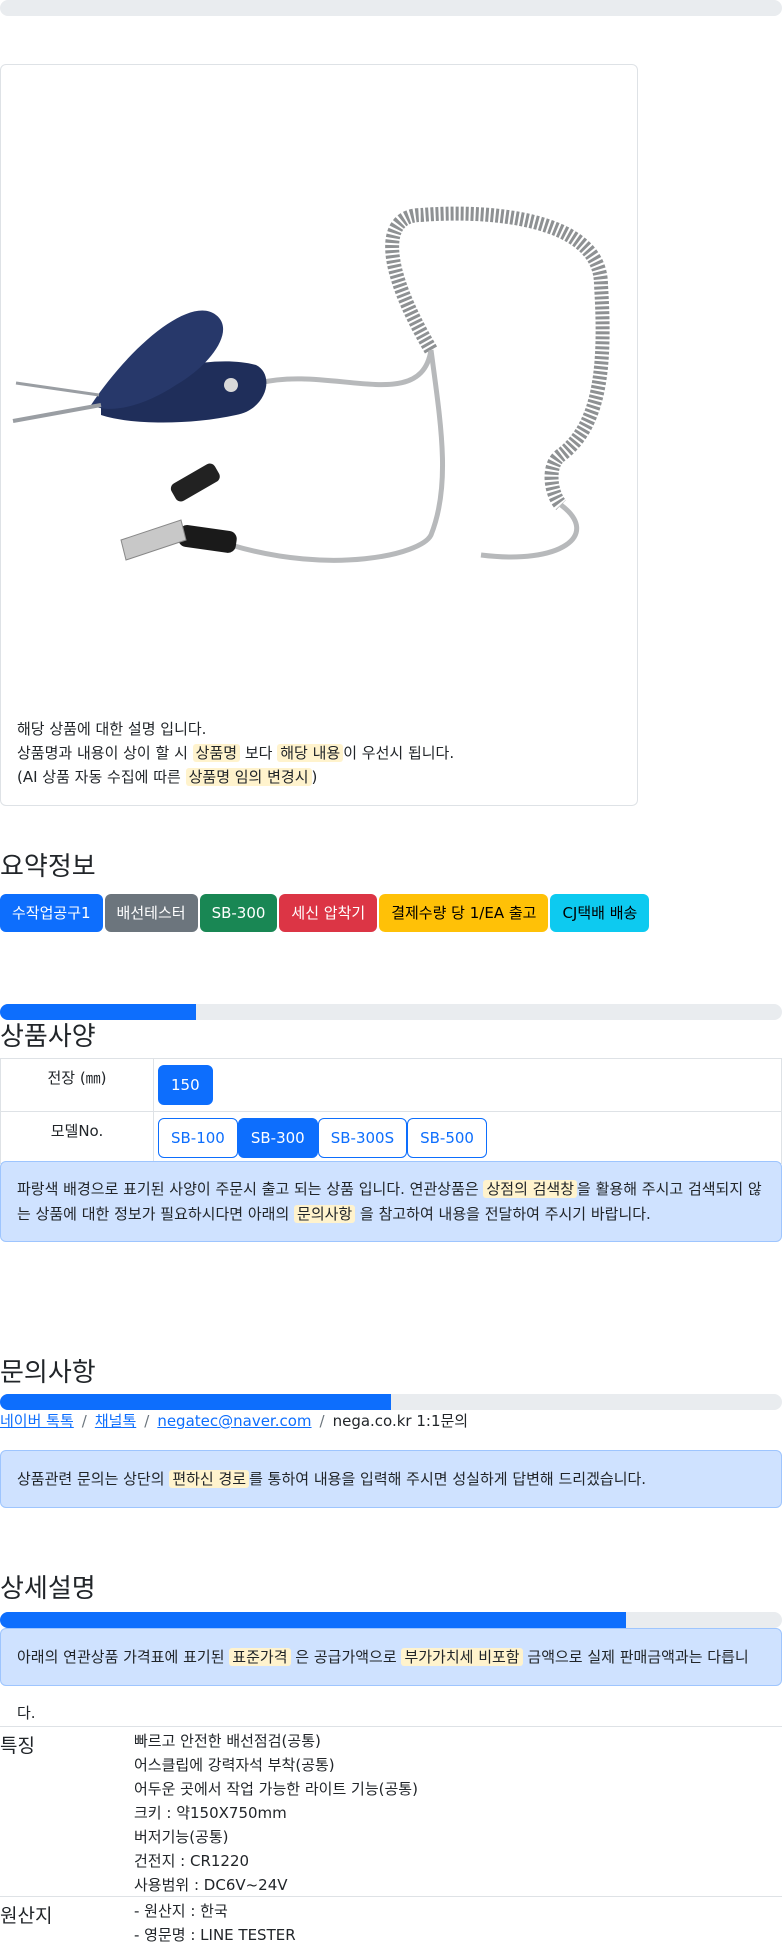 Image resolution: width=782 pixels, height=1947 pixels. I want to click on feature-item: 사용범위 : DC6V~24V, so click(211, 1885).